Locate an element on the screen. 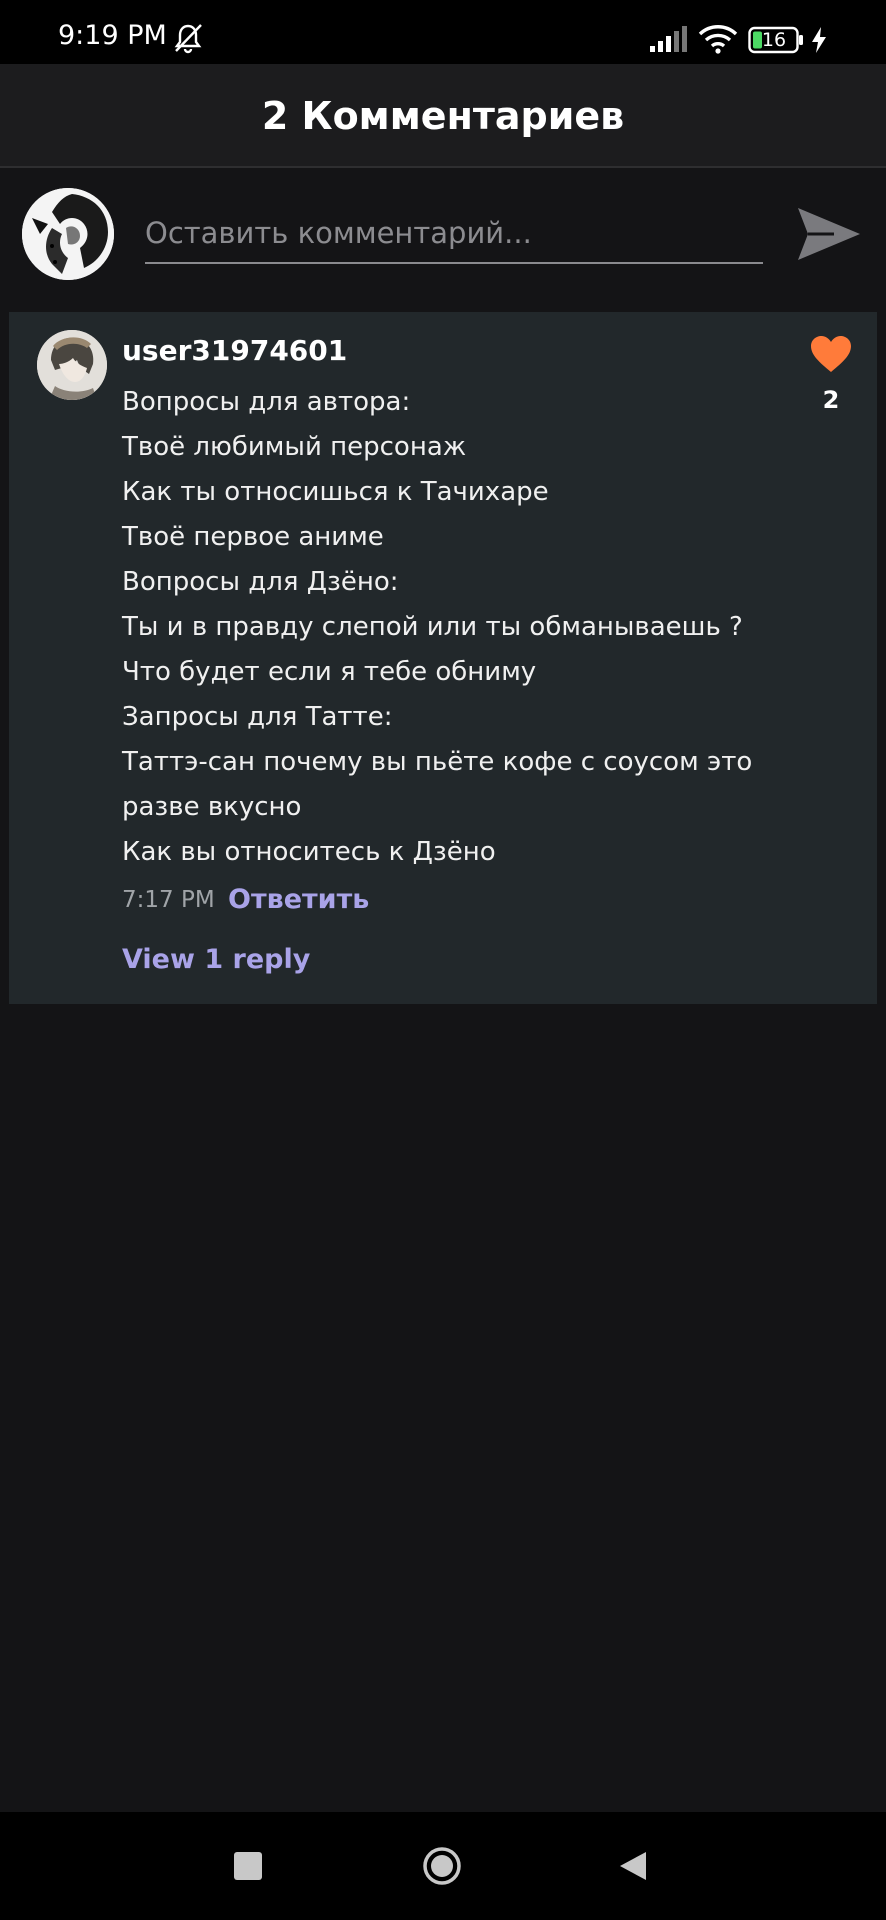 The image size is (886, 1920). comments-header: 2 Комментариев is located at coordinates (443, 116).